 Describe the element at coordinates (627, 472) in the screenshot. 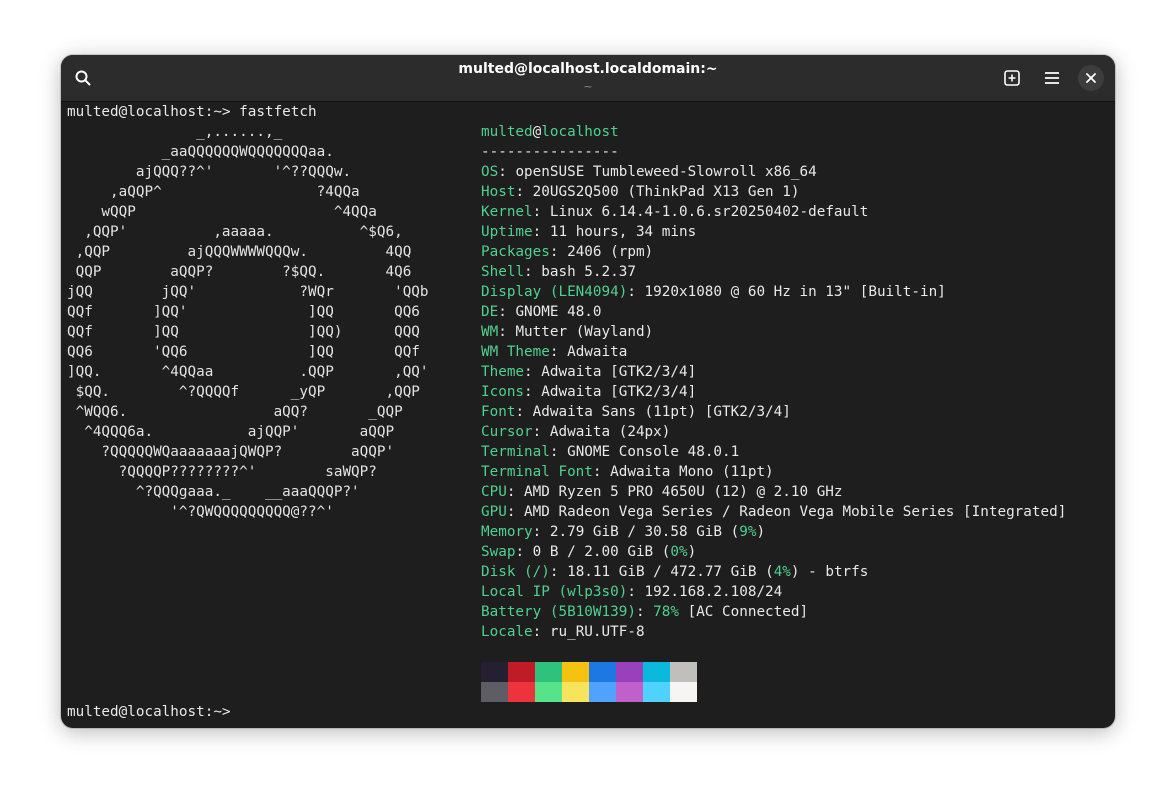

I see `info-row: Terminal Font: Adwaita Mono (11pt)` at that location.